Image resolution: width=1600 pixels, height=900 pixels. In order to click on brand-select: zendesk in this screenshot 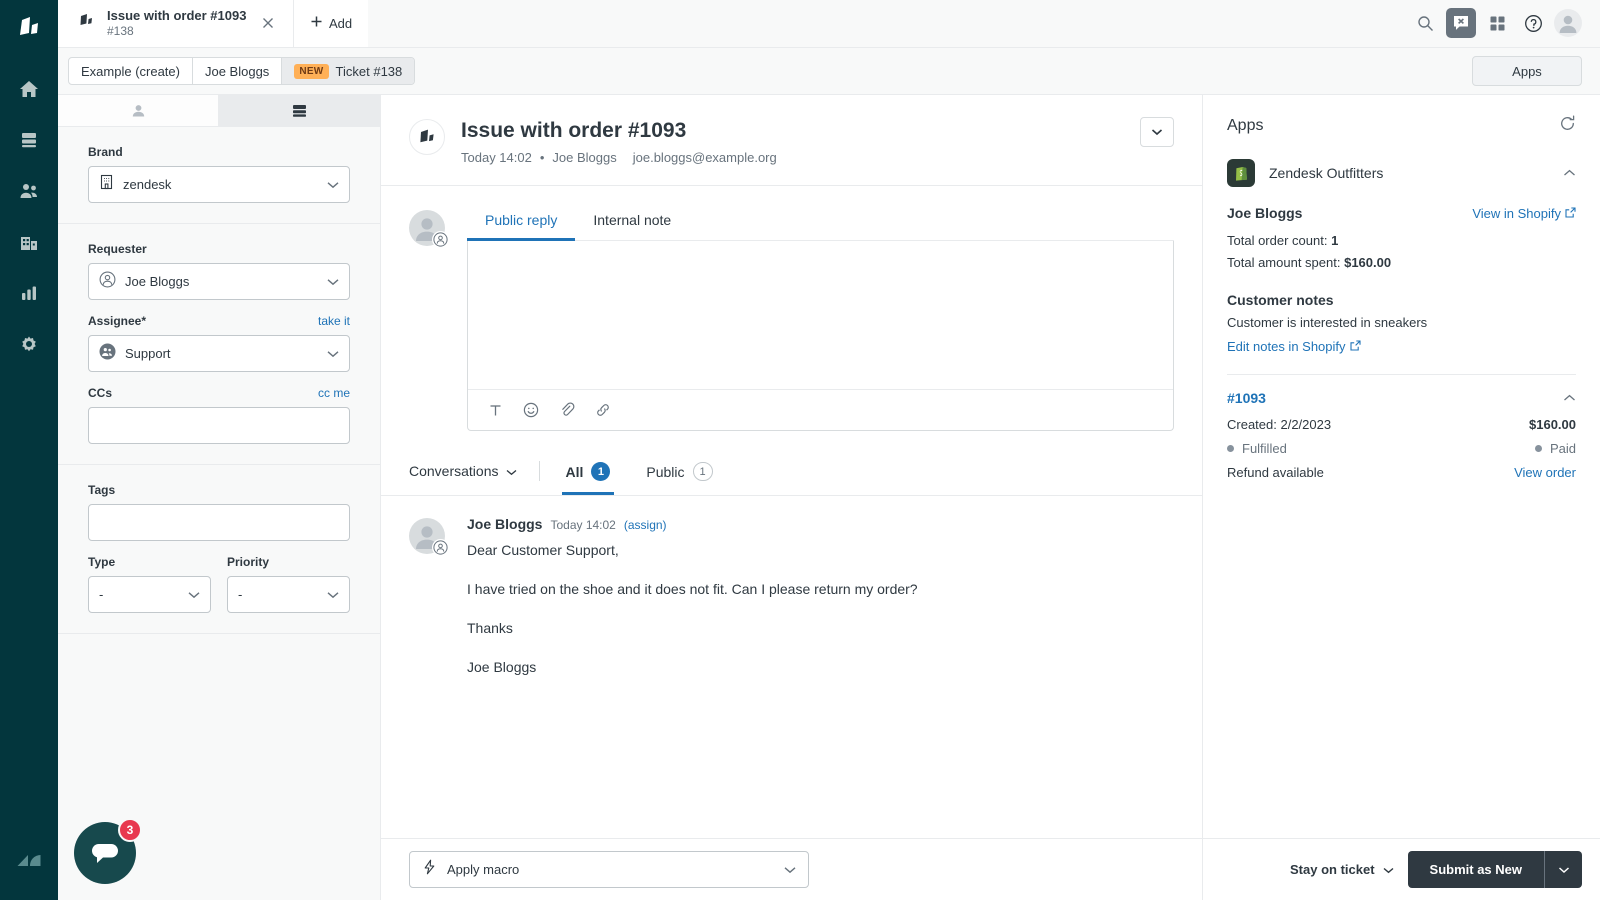, I will do `click(219, 184)`.